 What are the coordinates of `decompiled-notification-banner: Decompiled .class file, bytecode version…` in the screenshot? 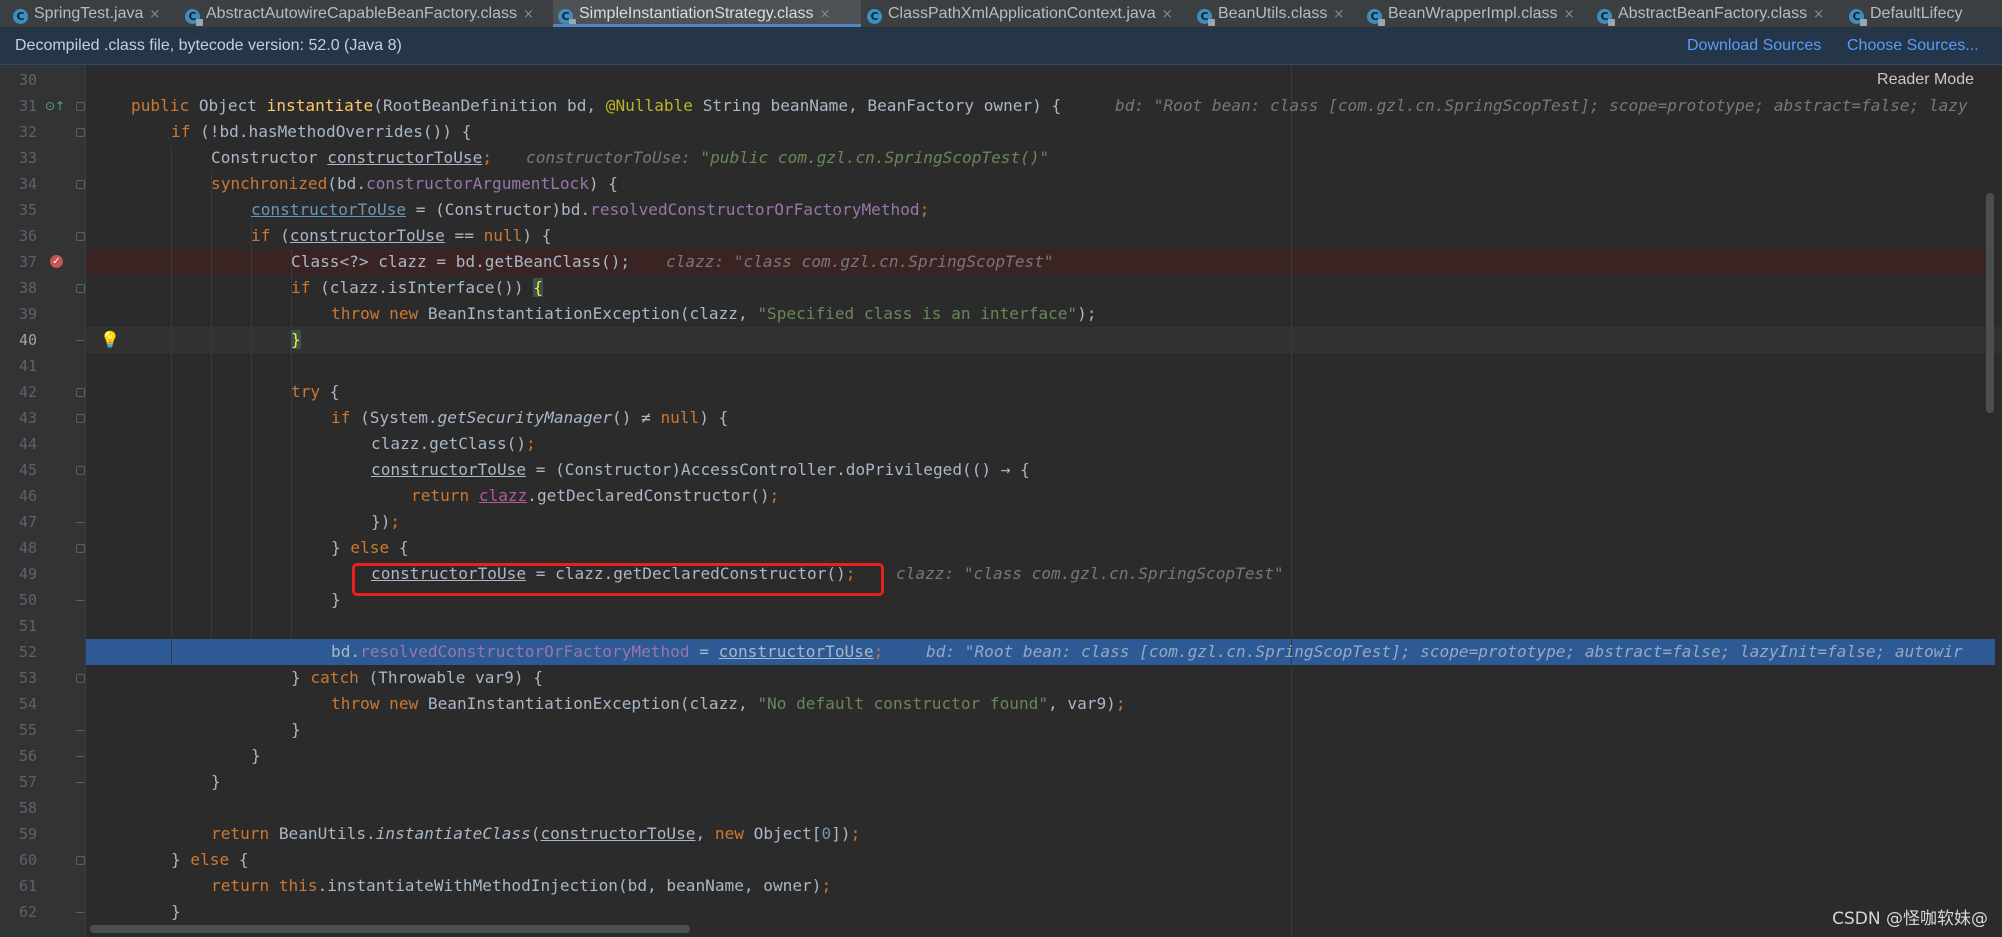 It's located at (1001, 46).